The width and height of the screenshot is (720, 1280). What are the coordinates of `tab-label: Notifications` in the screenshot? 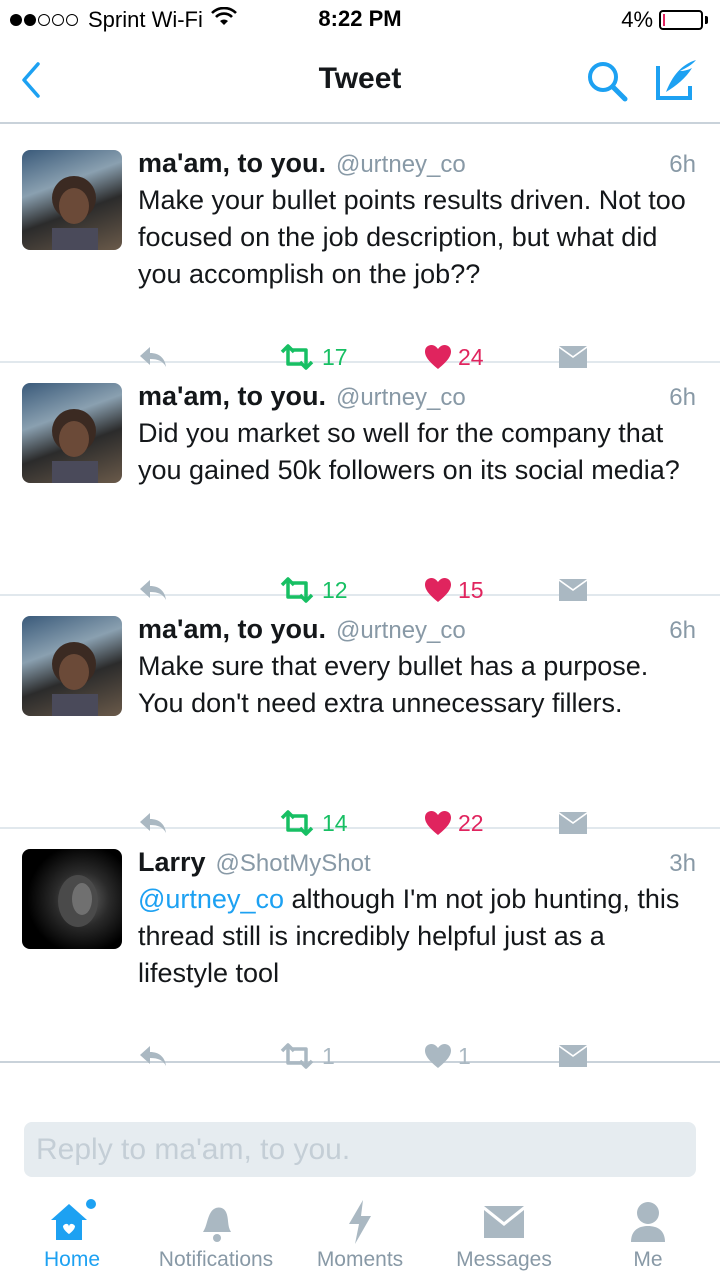 It's located at (216, 1259).